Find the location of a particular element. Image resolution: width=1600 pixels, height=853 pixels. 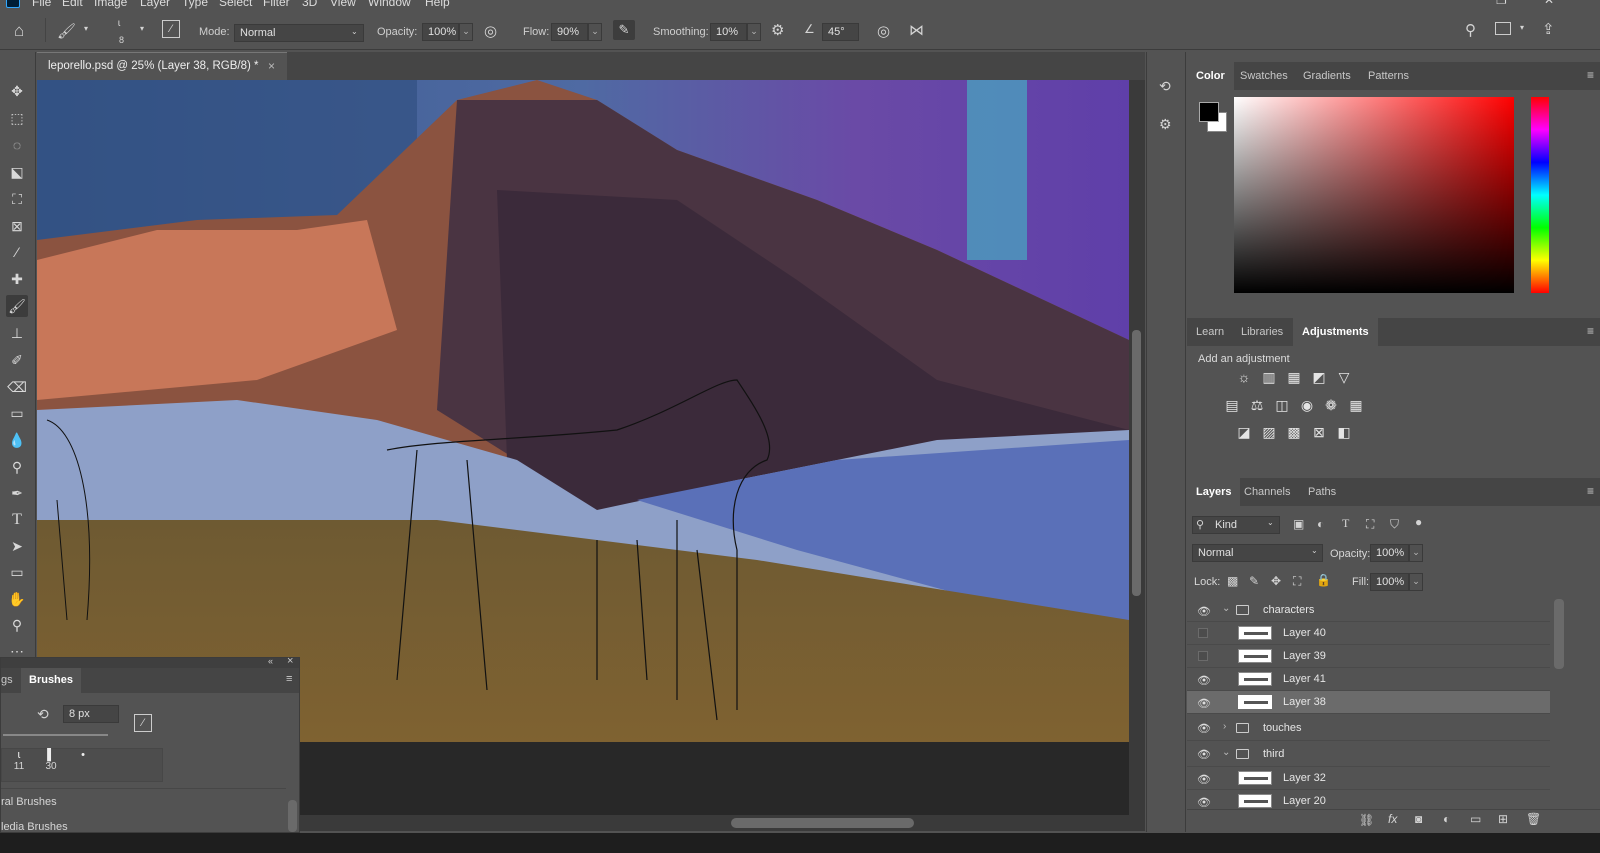

menu-3d: 3D is located at coordinates (309, 4).